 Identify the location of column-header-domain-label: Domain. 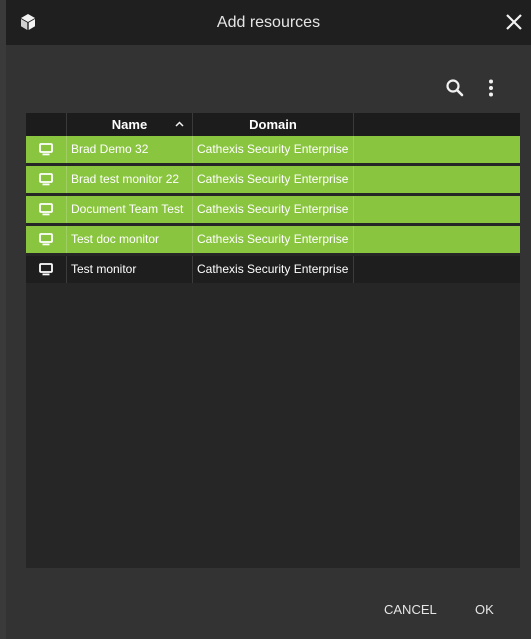
(273, 124).